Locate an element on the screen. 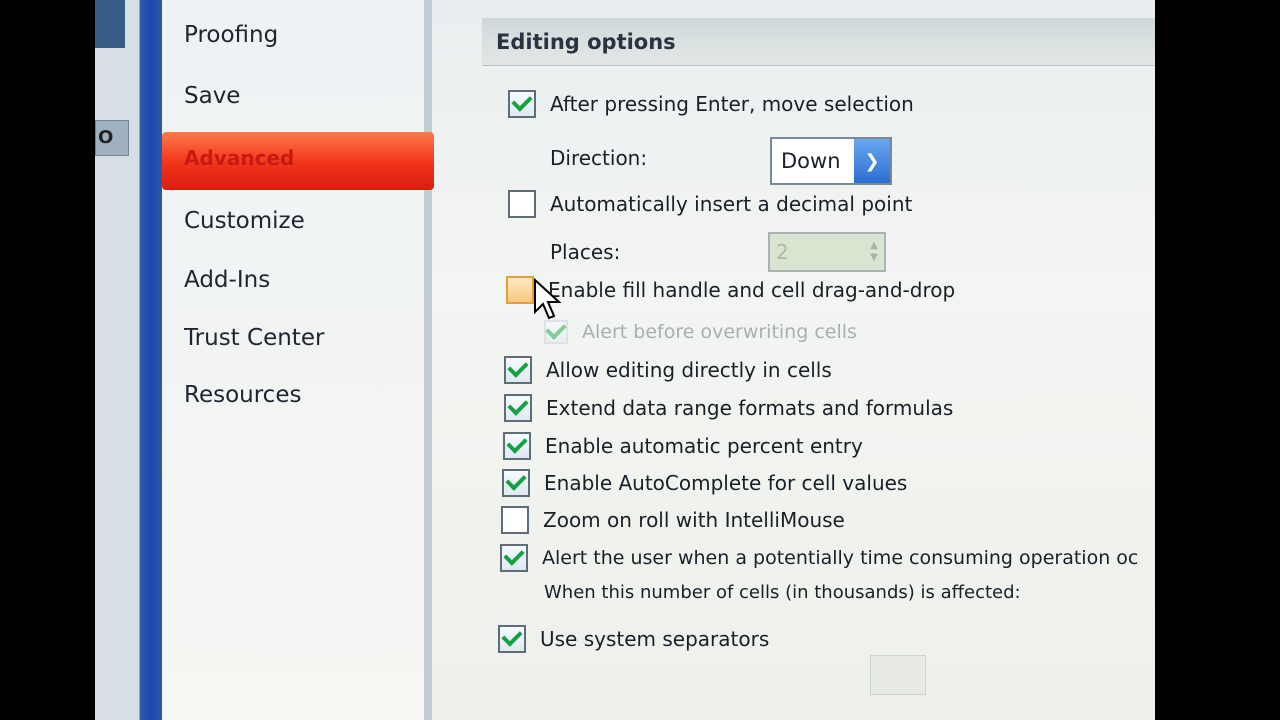  percent-entry-checkbox is located at coordinates (517, 446).